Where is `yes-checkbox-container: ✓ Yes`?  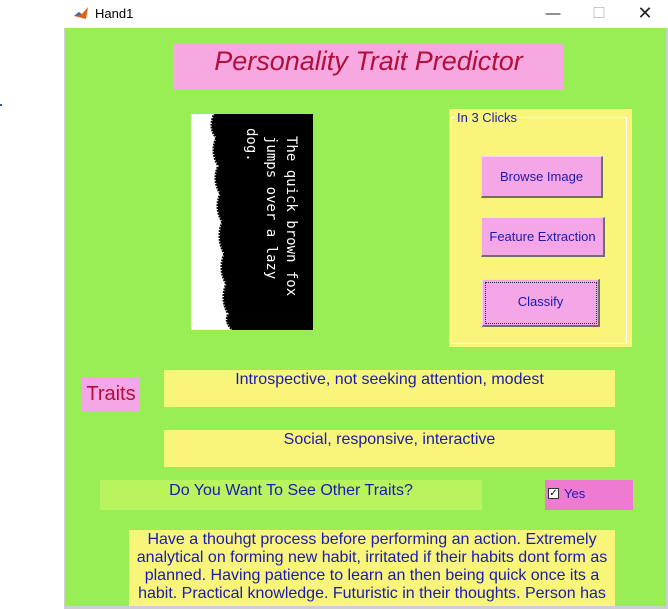 yes-checkbox-container: ✓ Yes is located at coordinates (589, 495).